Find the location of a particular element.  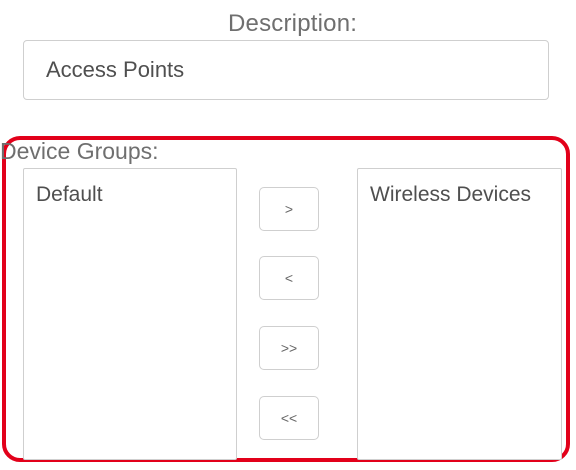

move-all-right-button: >> is located at coordinates (289, 348).